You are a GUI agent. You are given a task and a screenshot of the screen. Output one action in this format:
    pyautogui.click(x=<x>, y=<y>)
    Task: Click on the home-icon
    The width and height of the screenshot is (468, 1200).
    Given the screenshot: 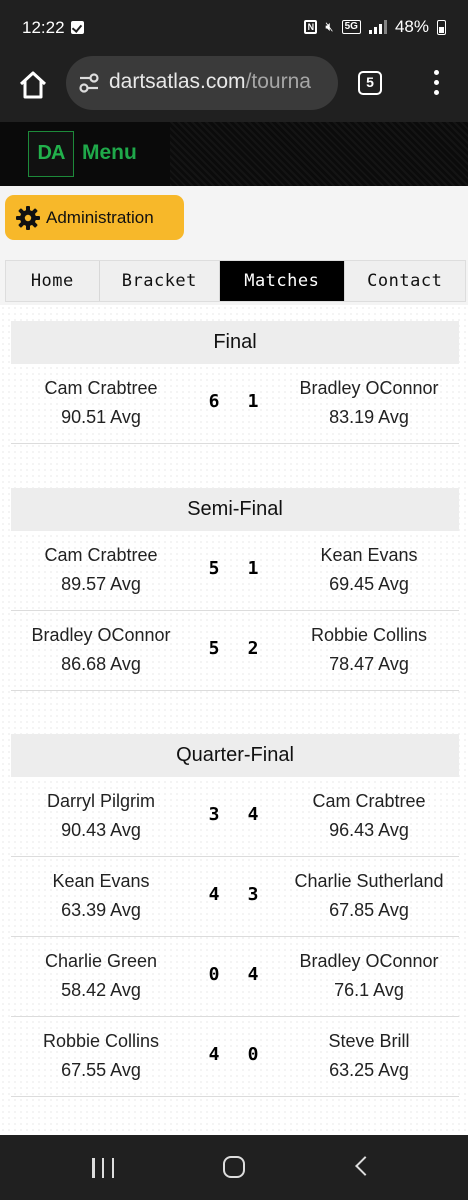 What is the action you would take?
    pyautogui.click(x=33, y=85)
    